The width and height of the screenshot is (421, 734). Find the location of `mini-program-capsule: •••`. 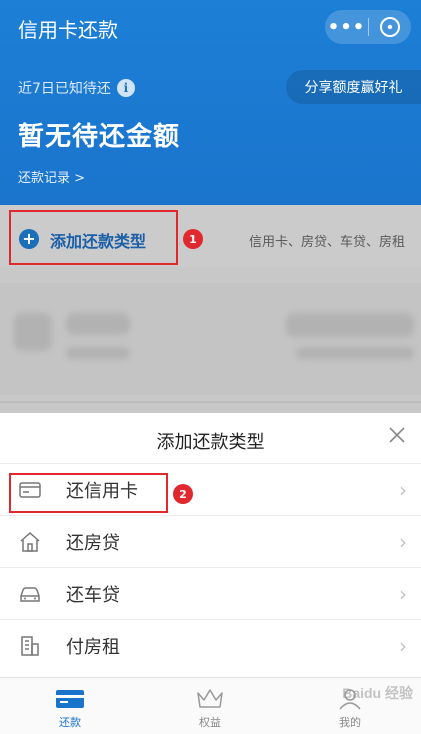

mini-program-capsule: ••• is located at coordinates (368, 27).